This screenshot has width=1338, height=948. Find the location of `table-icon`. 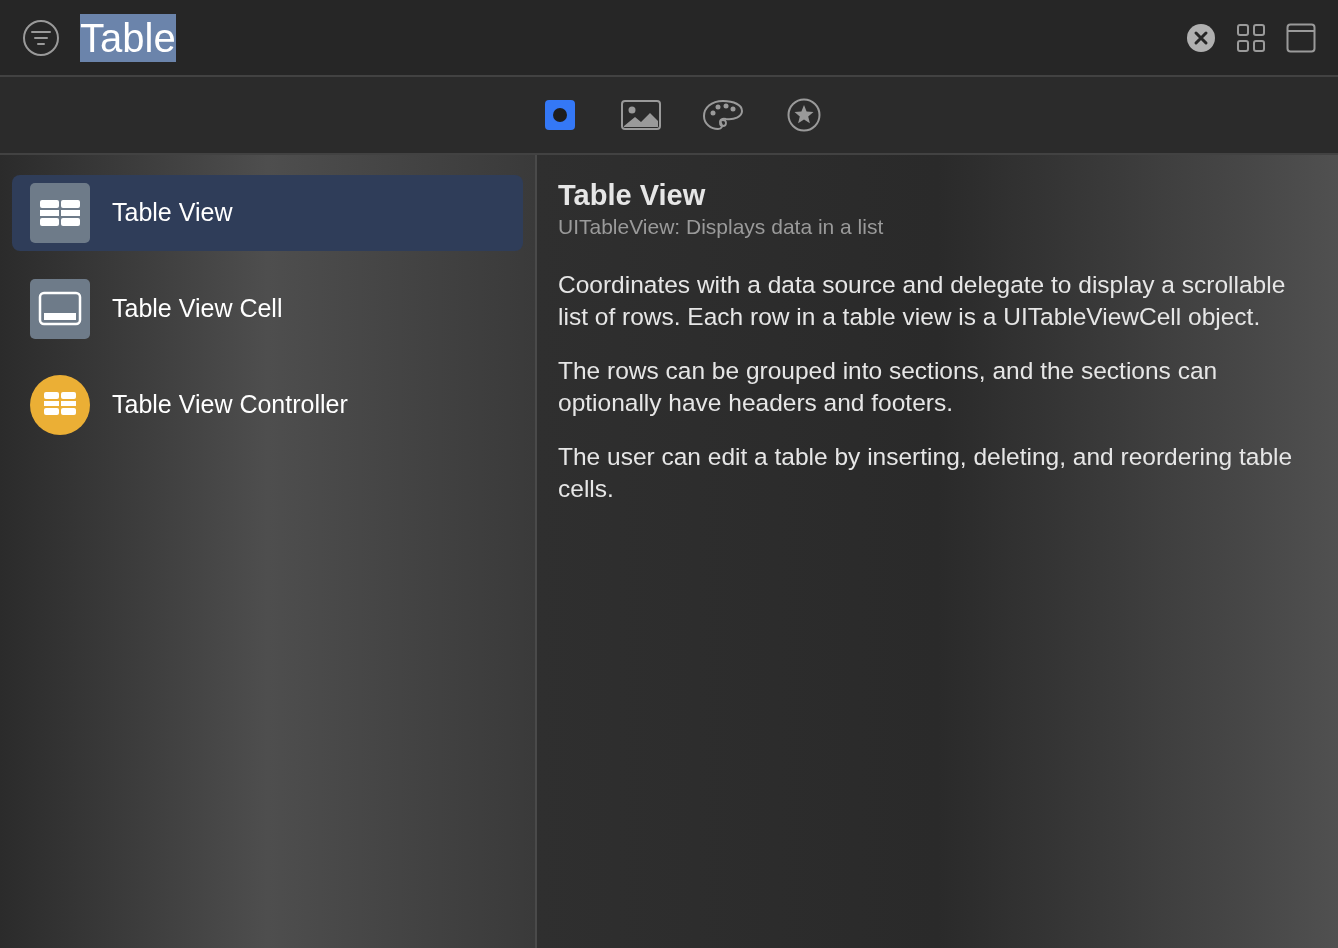

table-icon is located at coordinates (60, 213).